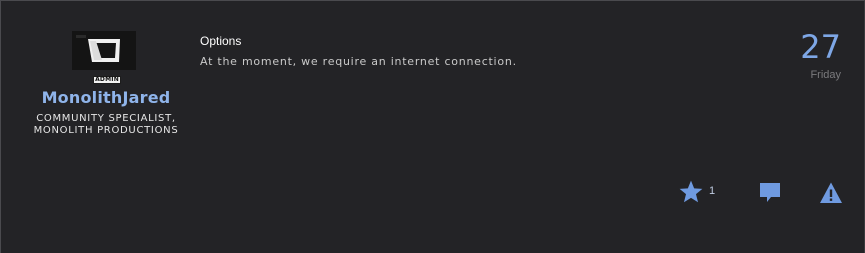  I want to click on monolith-logo-icon, so click(104, 50).